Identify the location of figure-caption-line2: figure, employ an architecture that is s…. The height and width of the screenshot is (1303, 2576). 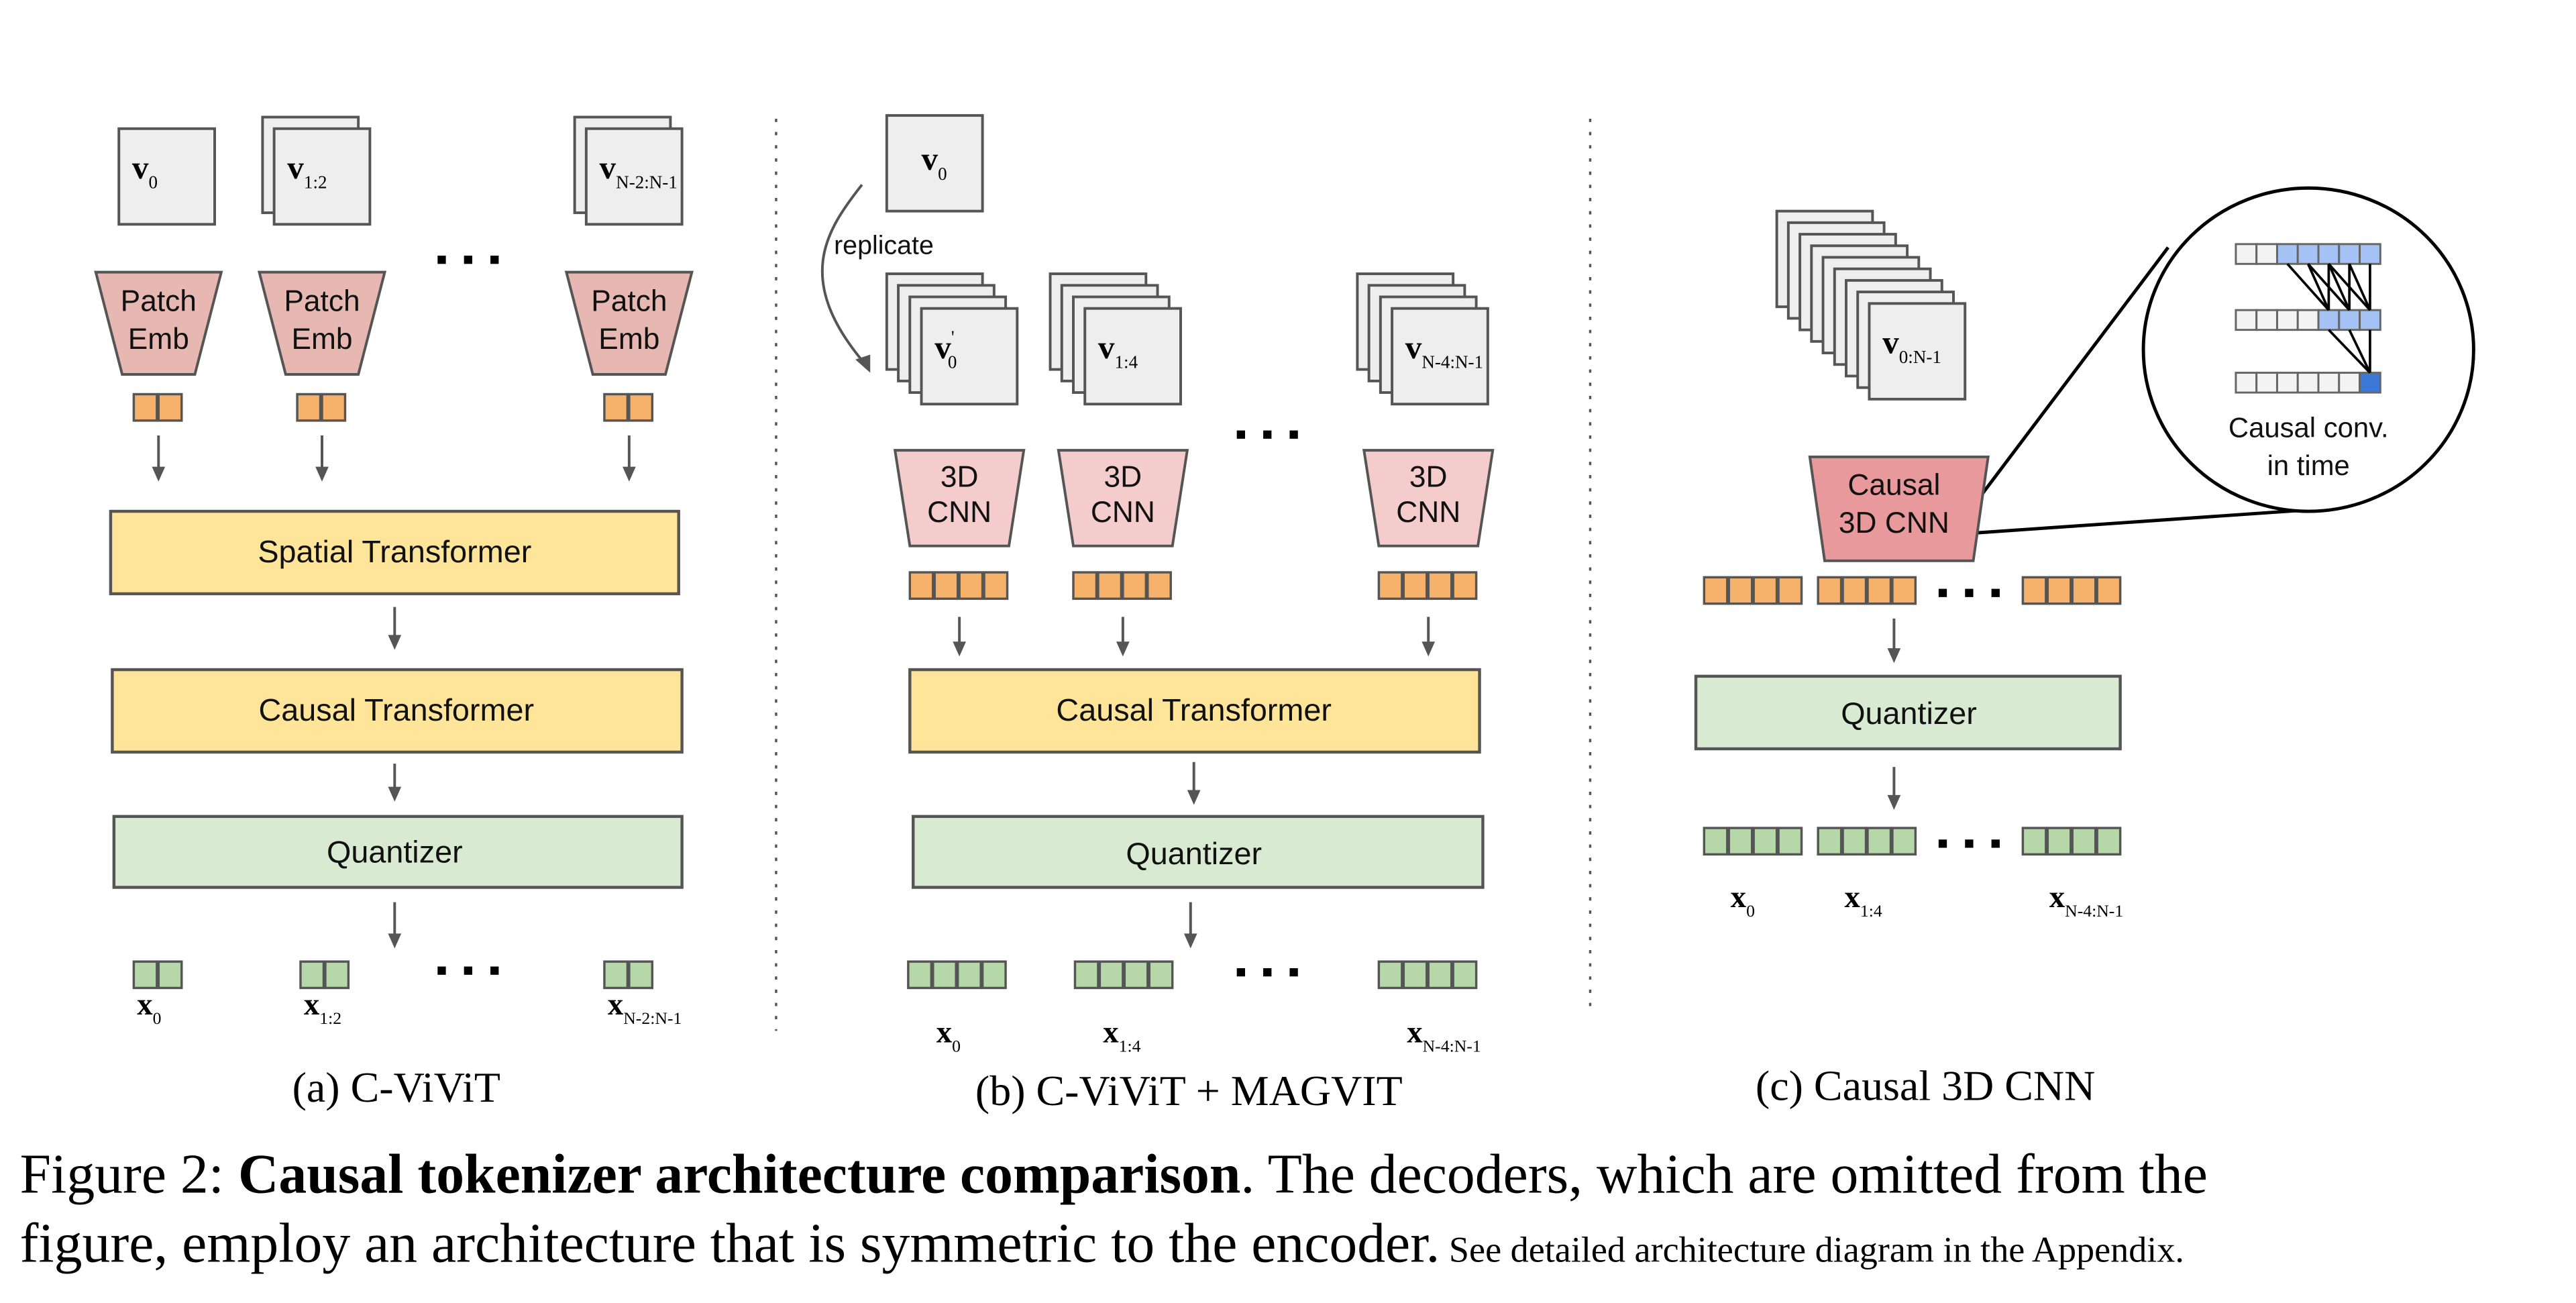
(1102, 1243).